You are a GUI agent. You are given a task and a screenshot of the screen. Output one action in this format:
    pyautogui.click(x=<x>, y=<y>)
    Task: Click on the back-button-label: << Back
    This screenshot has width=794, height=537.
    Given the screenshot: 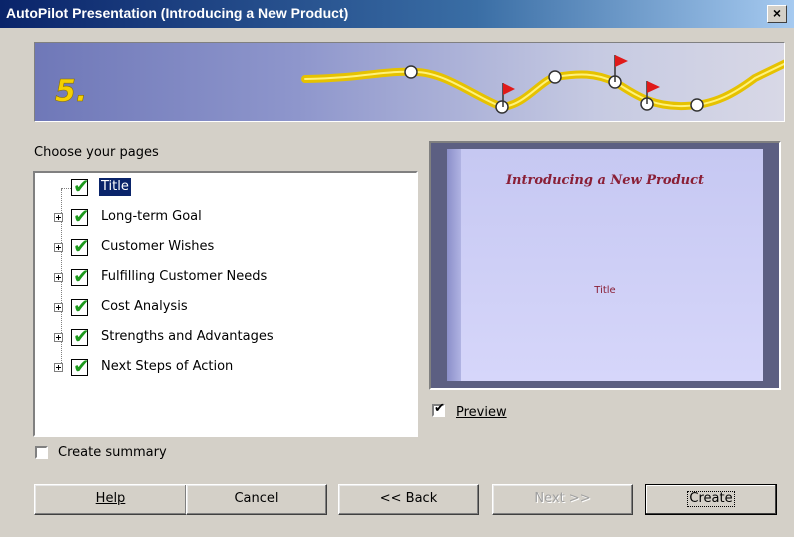 What is the action you would take?
    pyautogui.click(x=408, y=498)
    